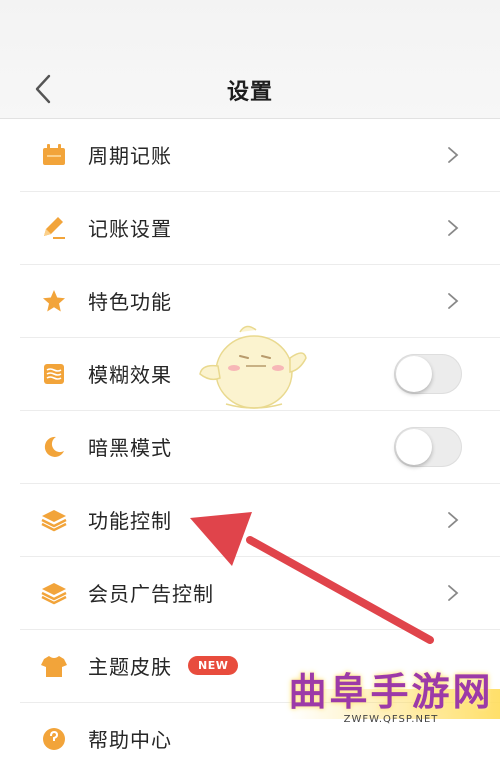  Describe the element at coordinates (260, 447) in the screenshot. I see `settings-item-dark-mode: 暗黑模式` at that location.